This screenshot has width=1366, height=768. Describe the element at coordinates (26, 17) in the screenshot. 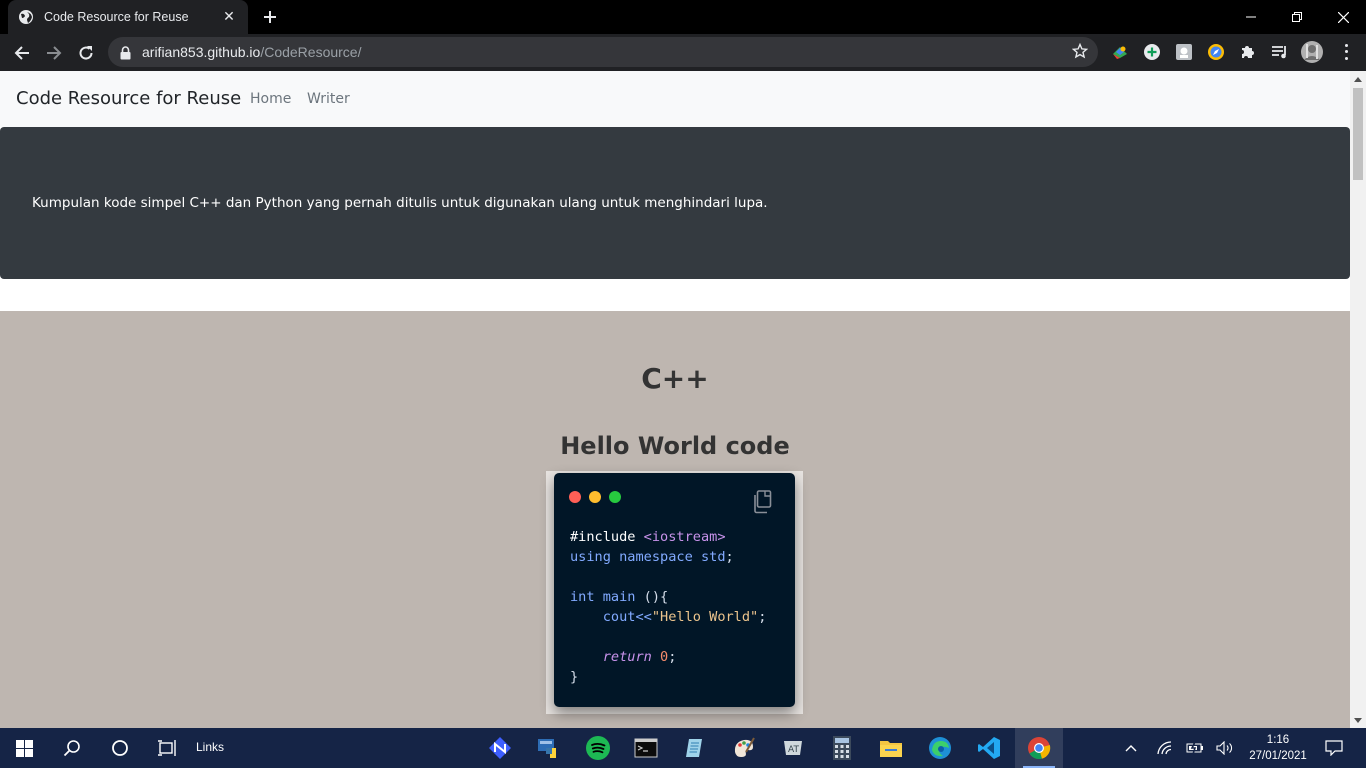

I see `globe-icon` at that location.